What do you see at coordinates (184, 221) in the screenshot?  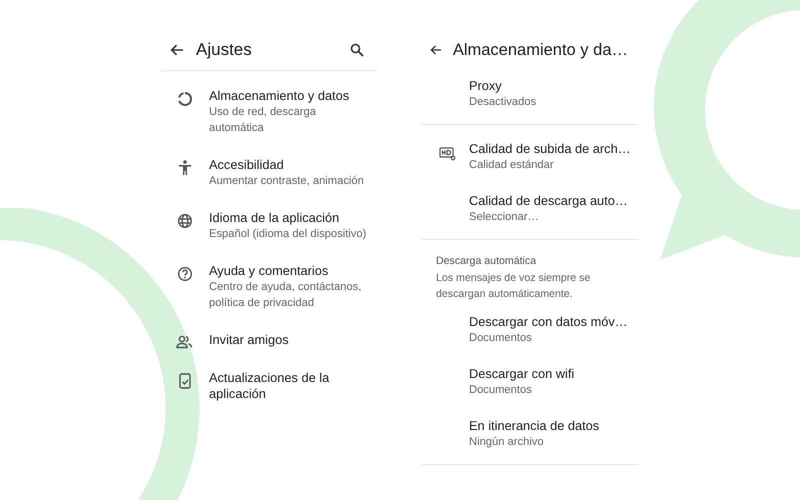 I see `globe-icon` at bounding box center [184, 221].